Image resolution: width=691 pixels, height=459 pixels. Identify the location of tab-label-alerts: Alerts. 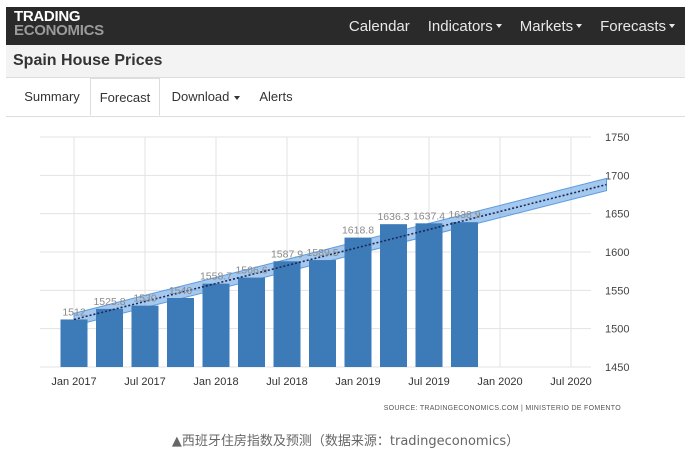
(276, 96).